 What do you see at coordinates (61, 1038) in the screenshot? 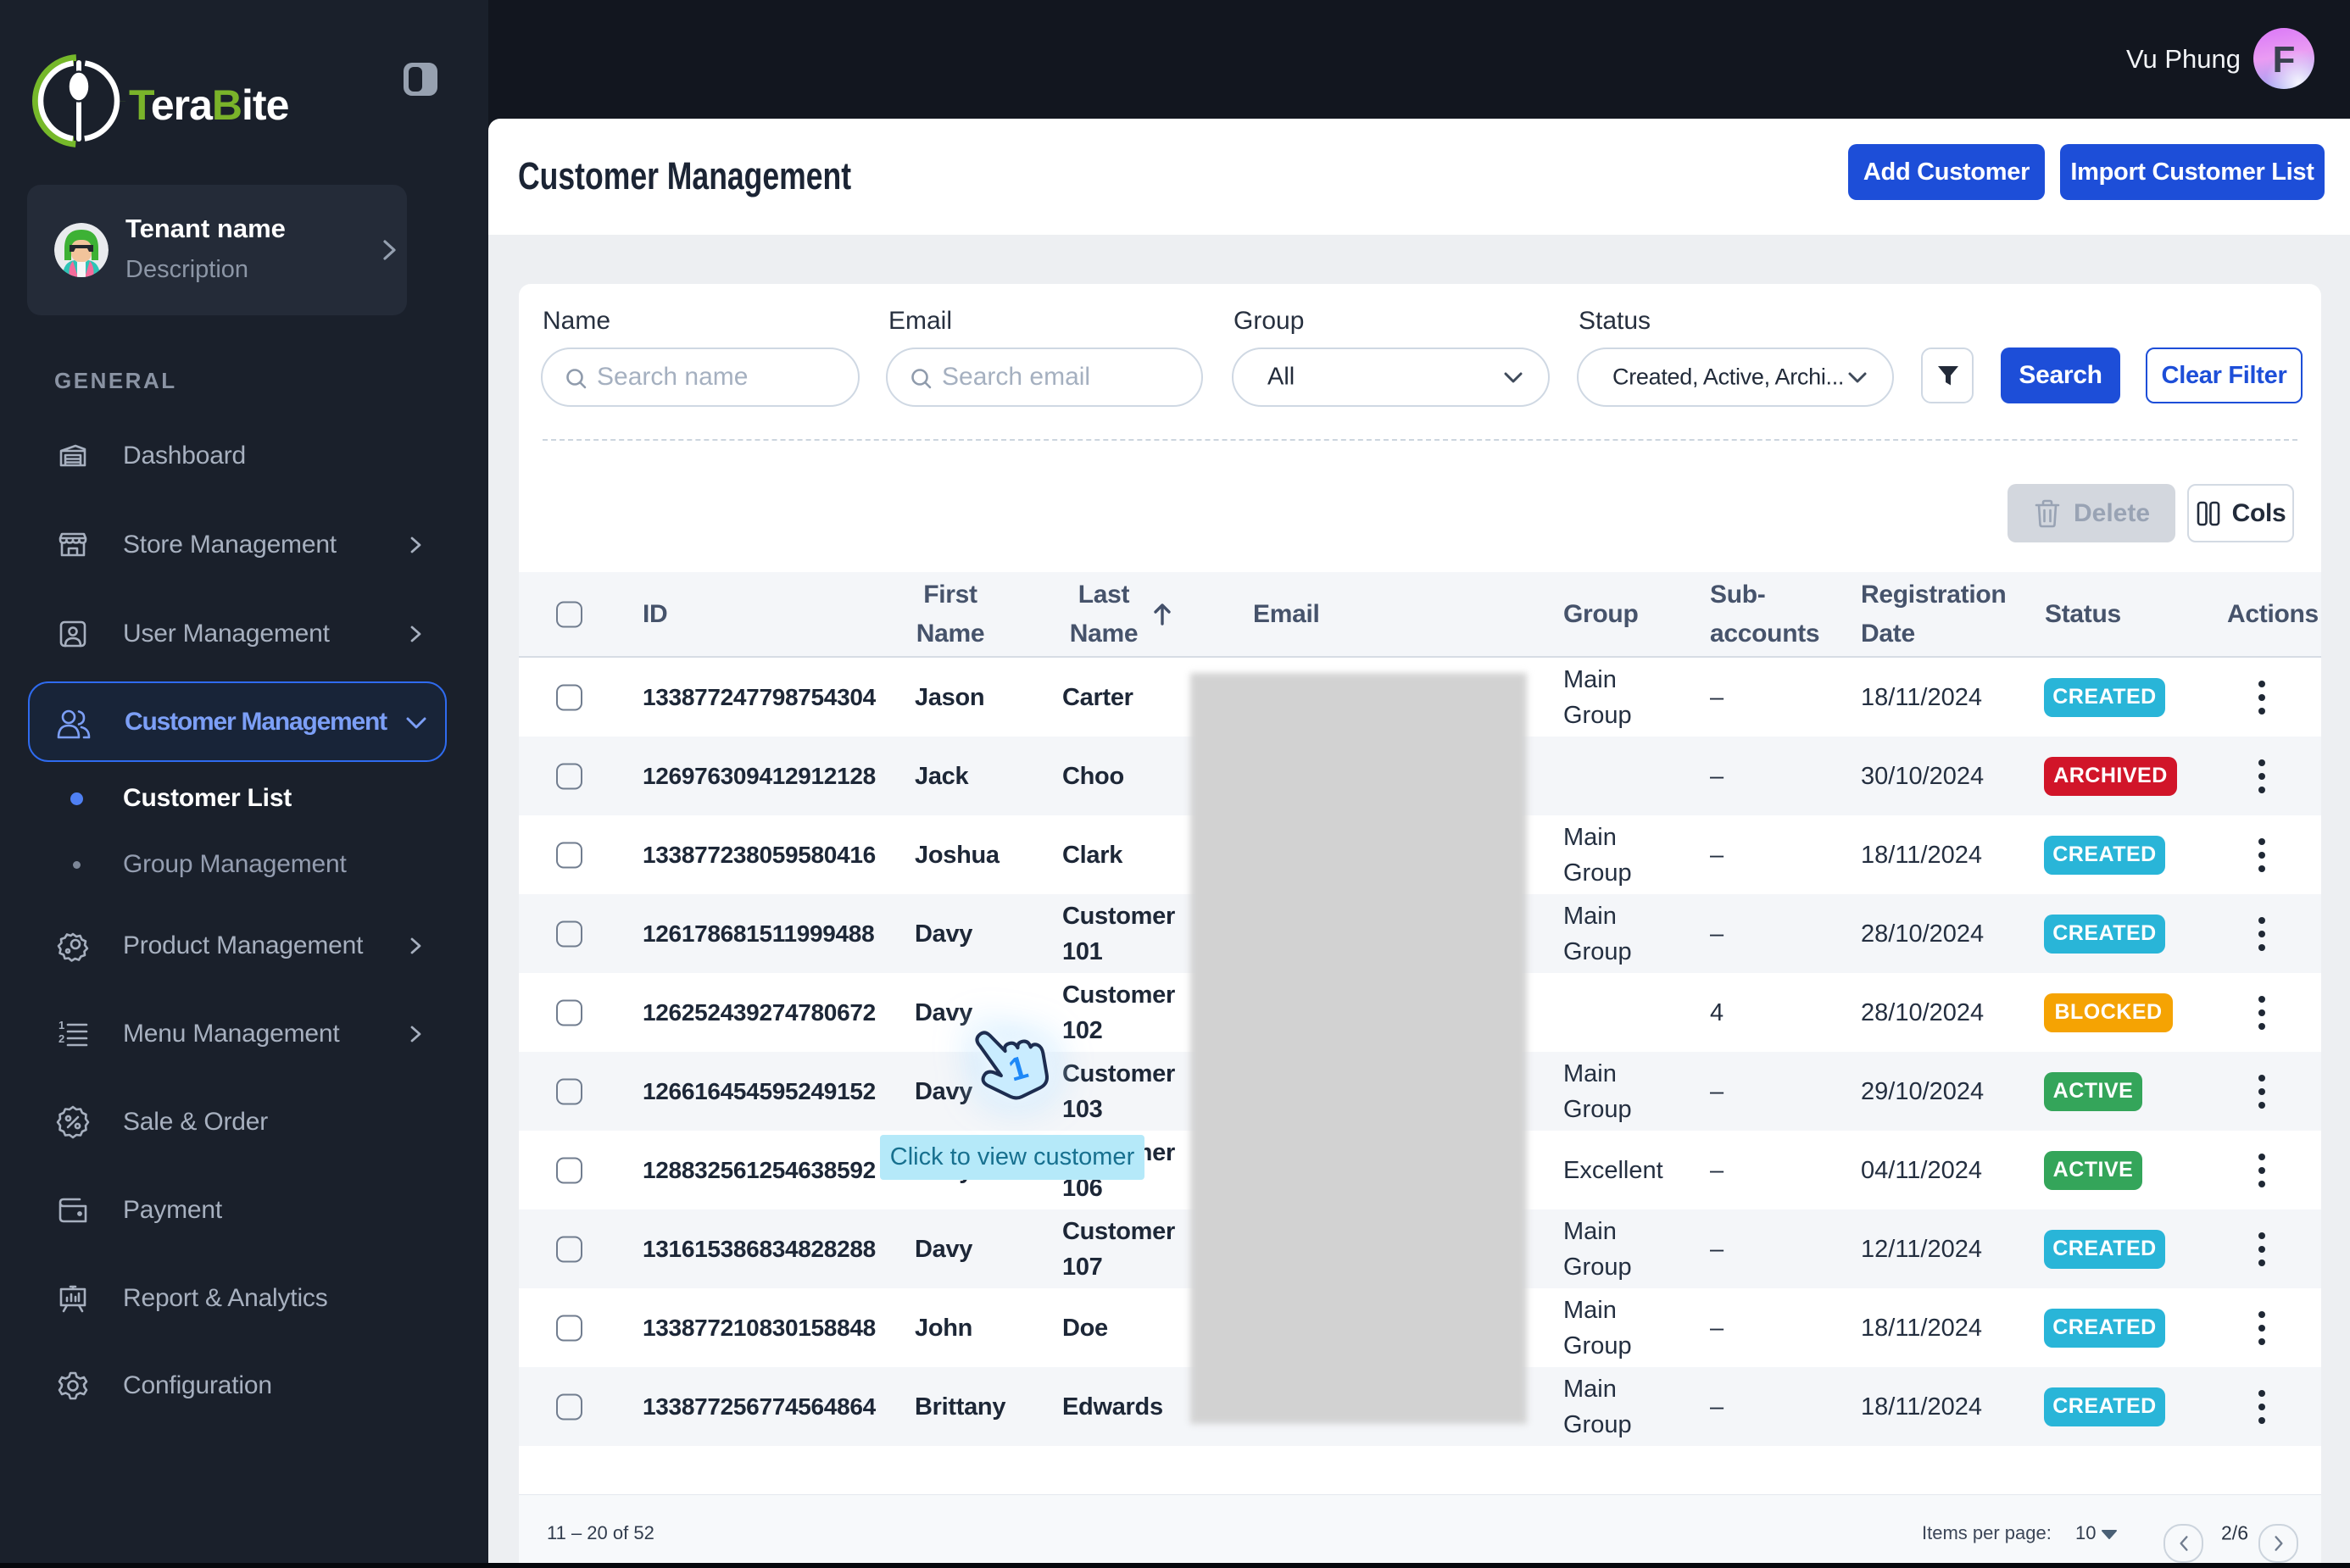
I see `svg-text: 2` at bounding box center [61, 1038].